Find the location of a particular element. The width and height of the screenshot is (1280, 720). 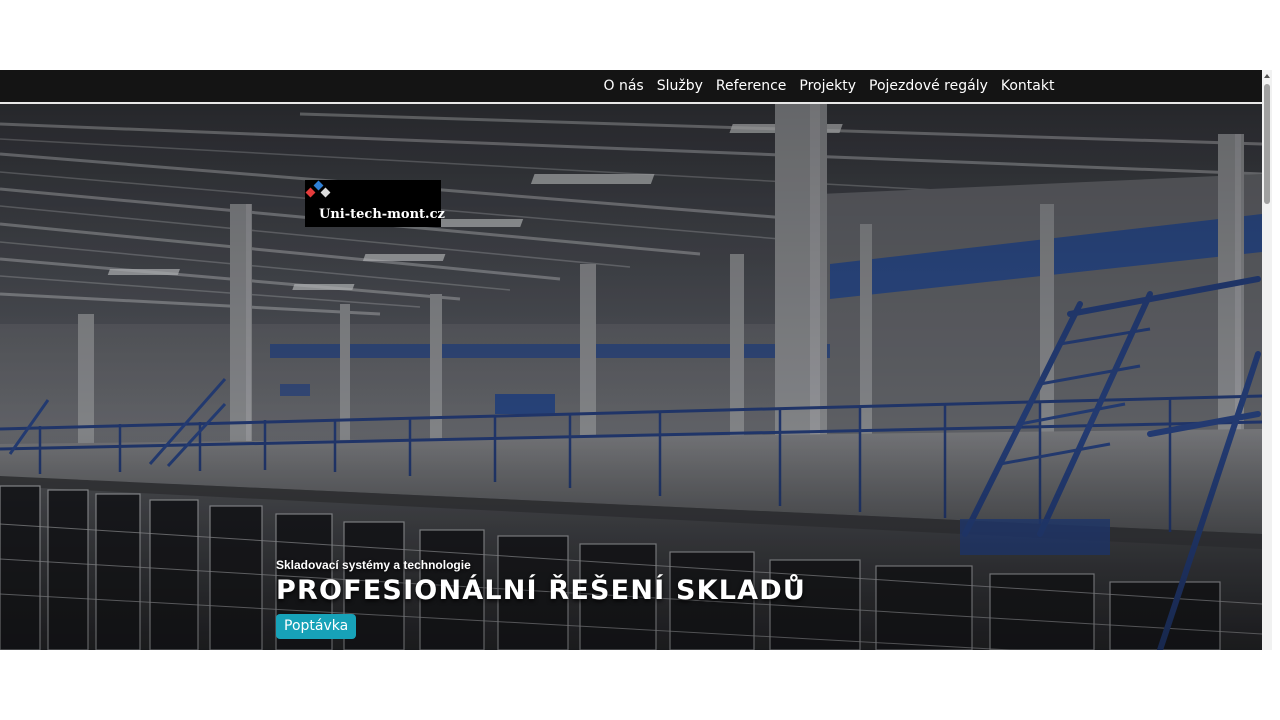

nav-link-reference: Reference is located at coordinates (751, 86).